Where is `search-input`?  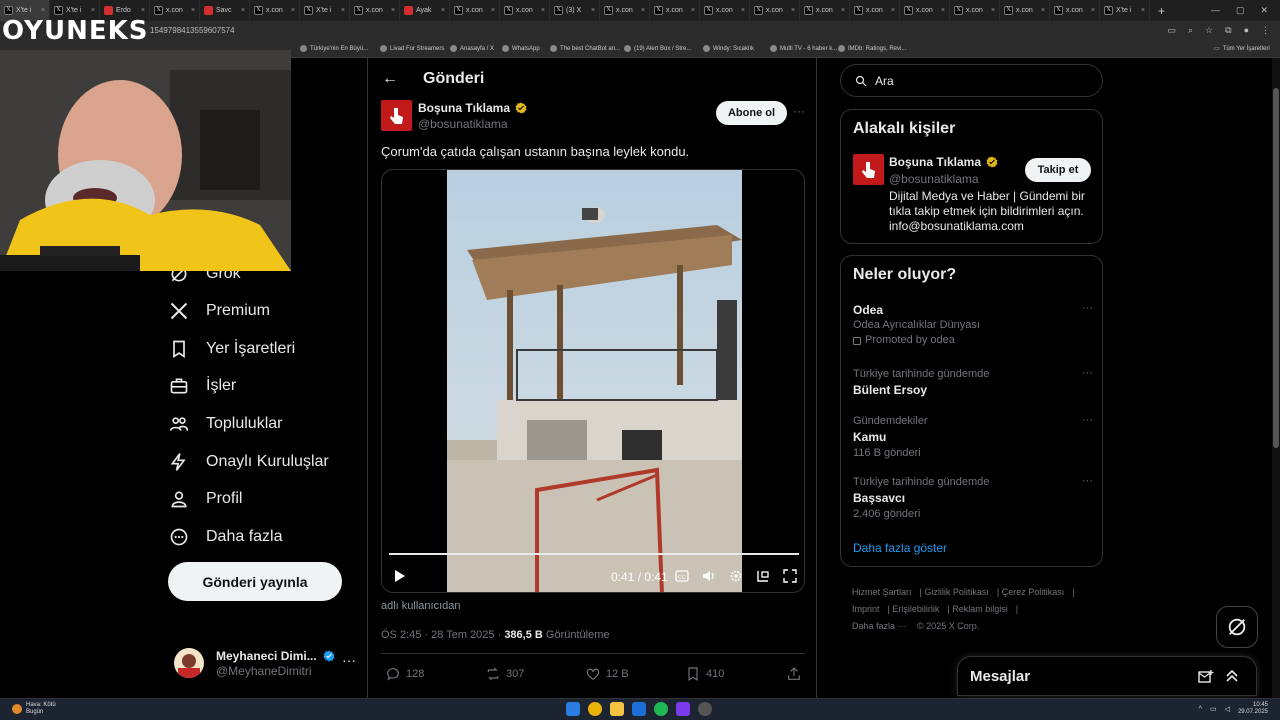
search-input is located at coordinates (975, 80).